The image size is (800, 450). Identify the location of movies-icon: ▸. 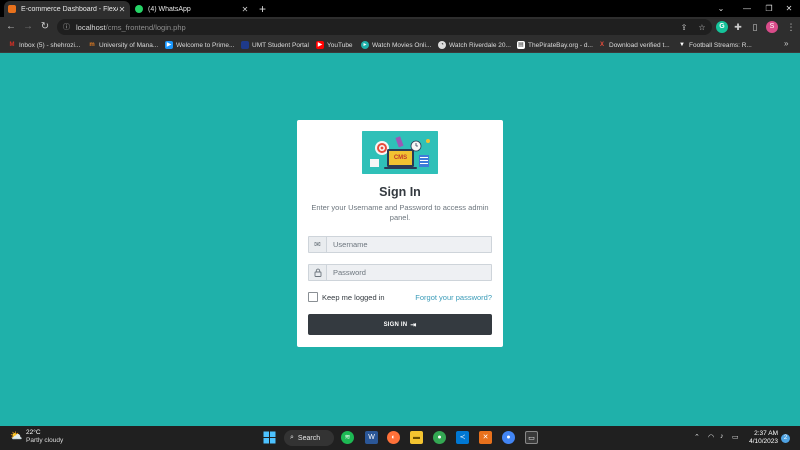
(365, 45).